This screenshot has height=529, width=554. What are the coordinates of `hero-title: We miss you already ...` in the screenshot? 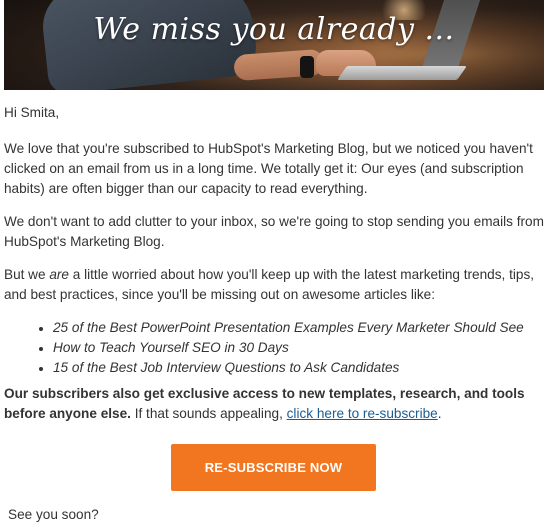 It's located at (274, 29).